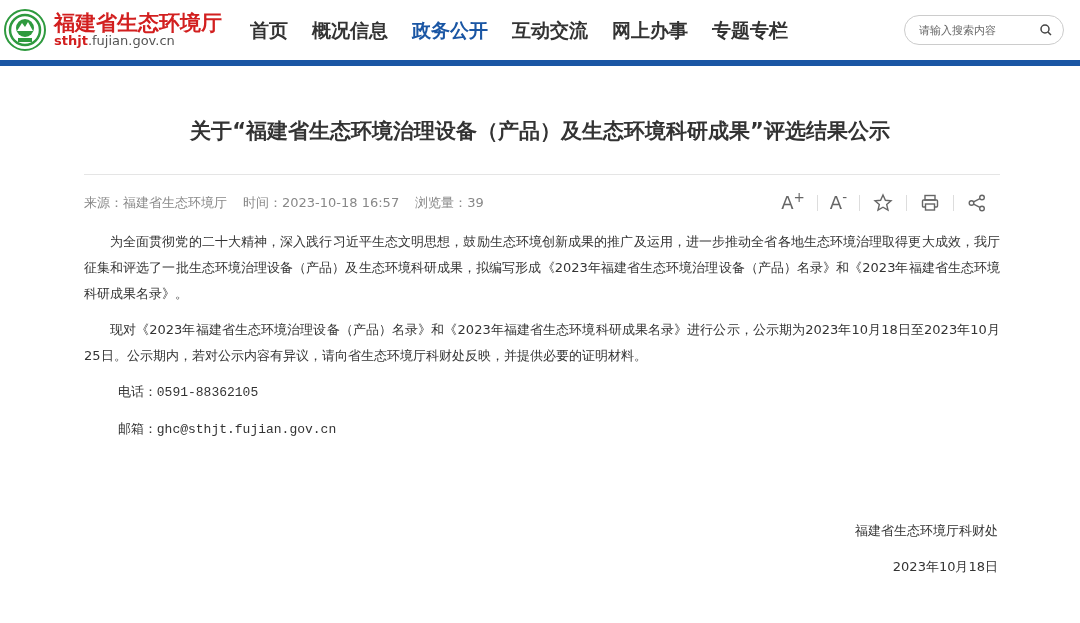  I want to click on font-increase-button: A$^{+}$, so click(793, 202).